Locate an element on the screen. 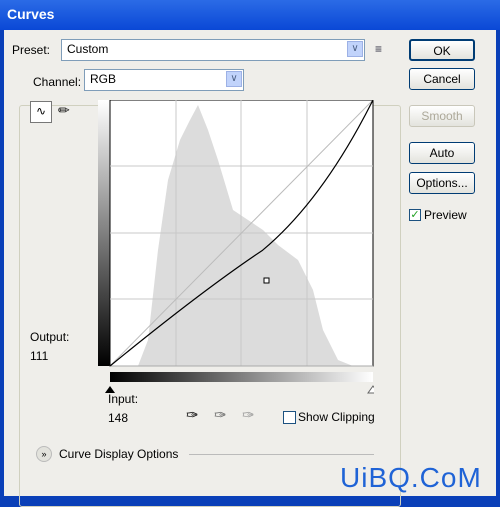  output-value: 111 is located at coordinates (39, 356).